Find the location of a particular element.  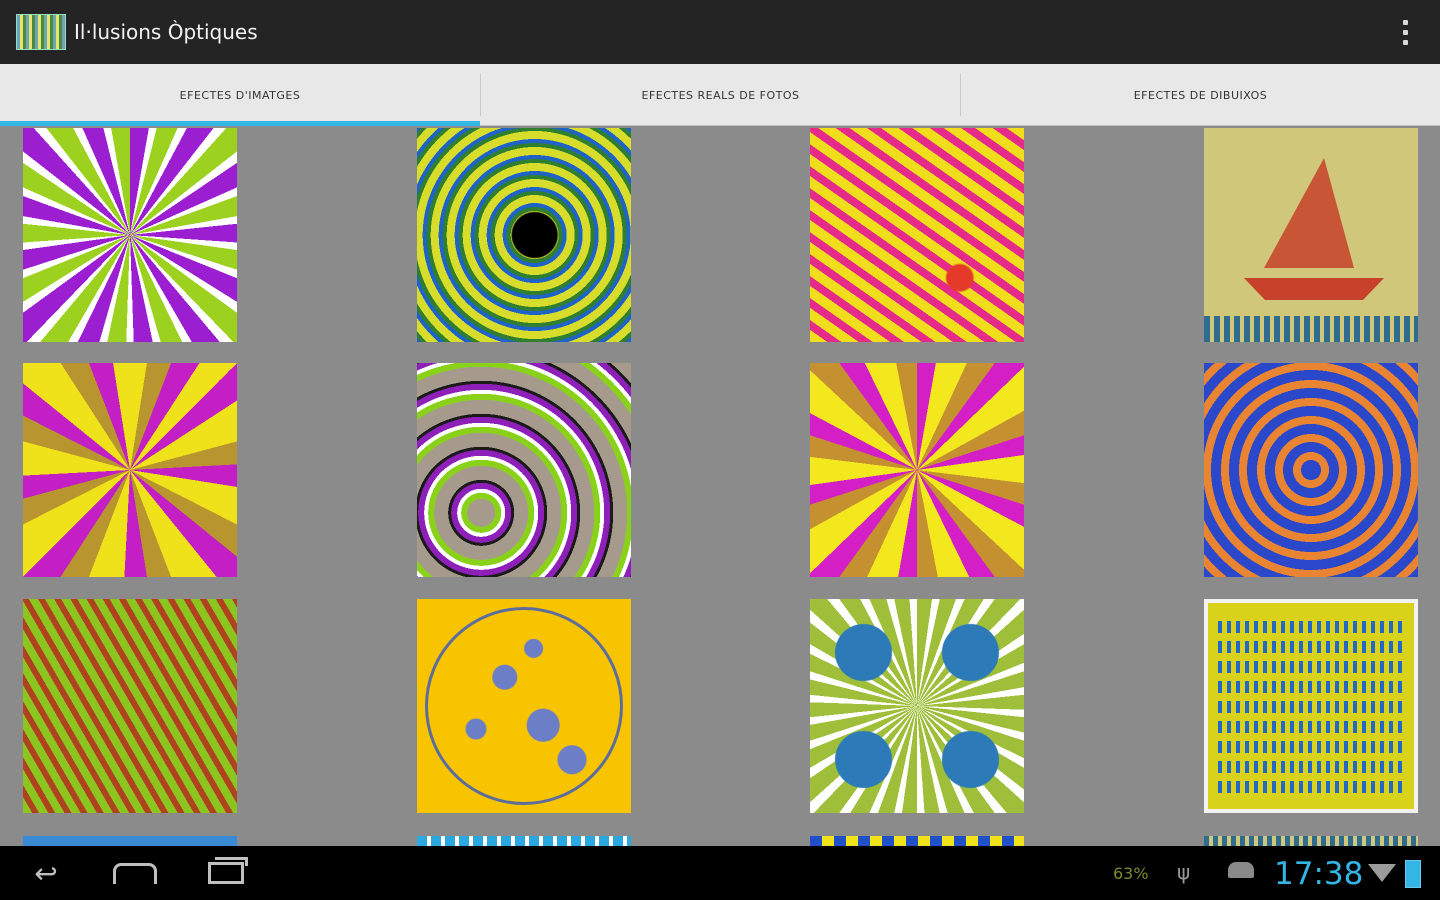

tab-efectes-dibuixos: EFECTES DE DIBUIXOS is located at coordinates (1200, 95).